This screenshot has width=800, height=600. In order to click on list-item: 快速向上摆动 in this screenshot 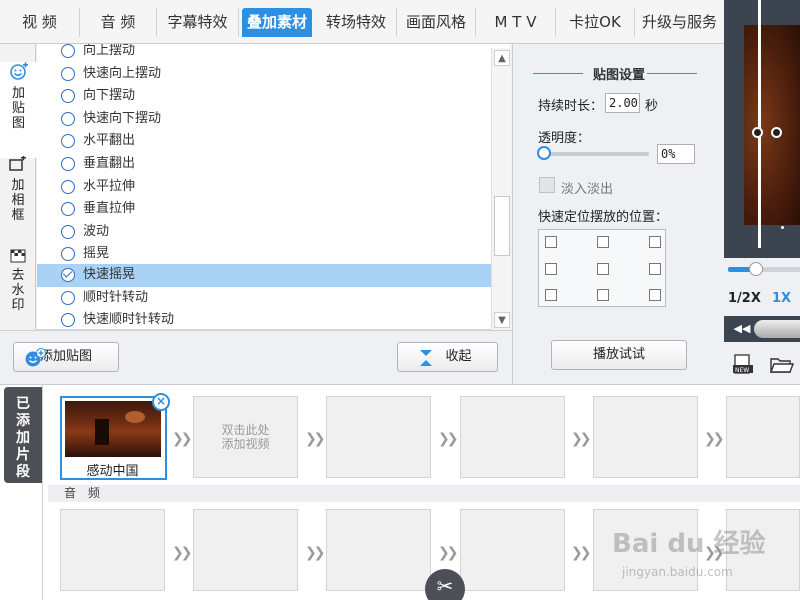, I will do `click(264, 74)`.